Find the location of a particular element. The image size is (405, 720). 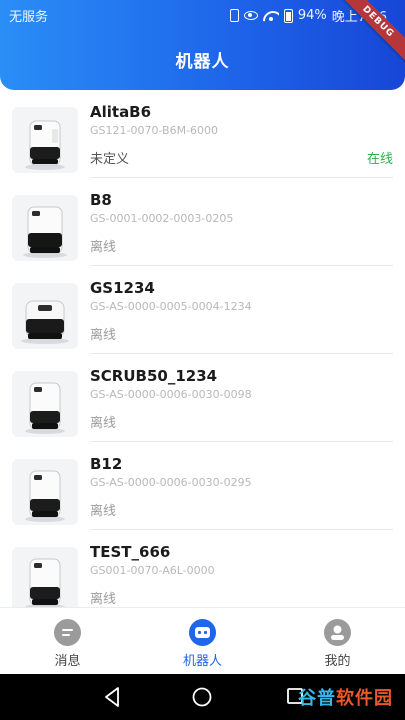

robot-name: B12 is located at coordinates (106, 464).